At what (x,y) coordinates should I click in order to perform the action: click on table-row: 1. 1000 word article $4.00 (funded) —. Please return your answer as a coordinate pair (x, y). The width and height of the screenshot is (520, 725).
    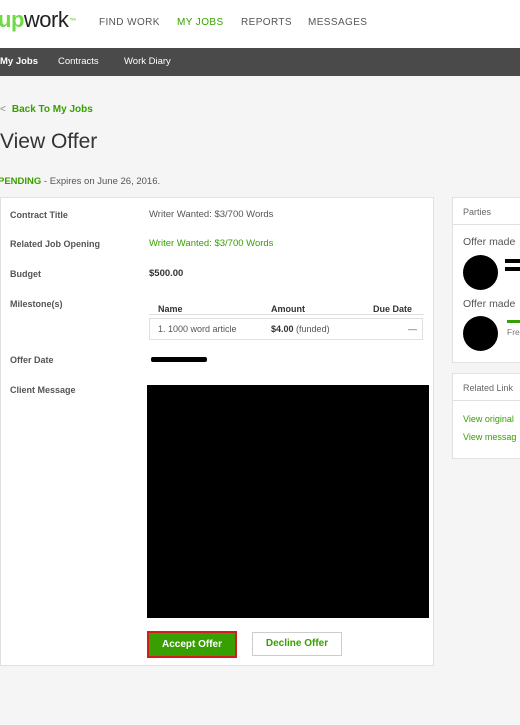
    Looking at the image, I should click on (286, 329).